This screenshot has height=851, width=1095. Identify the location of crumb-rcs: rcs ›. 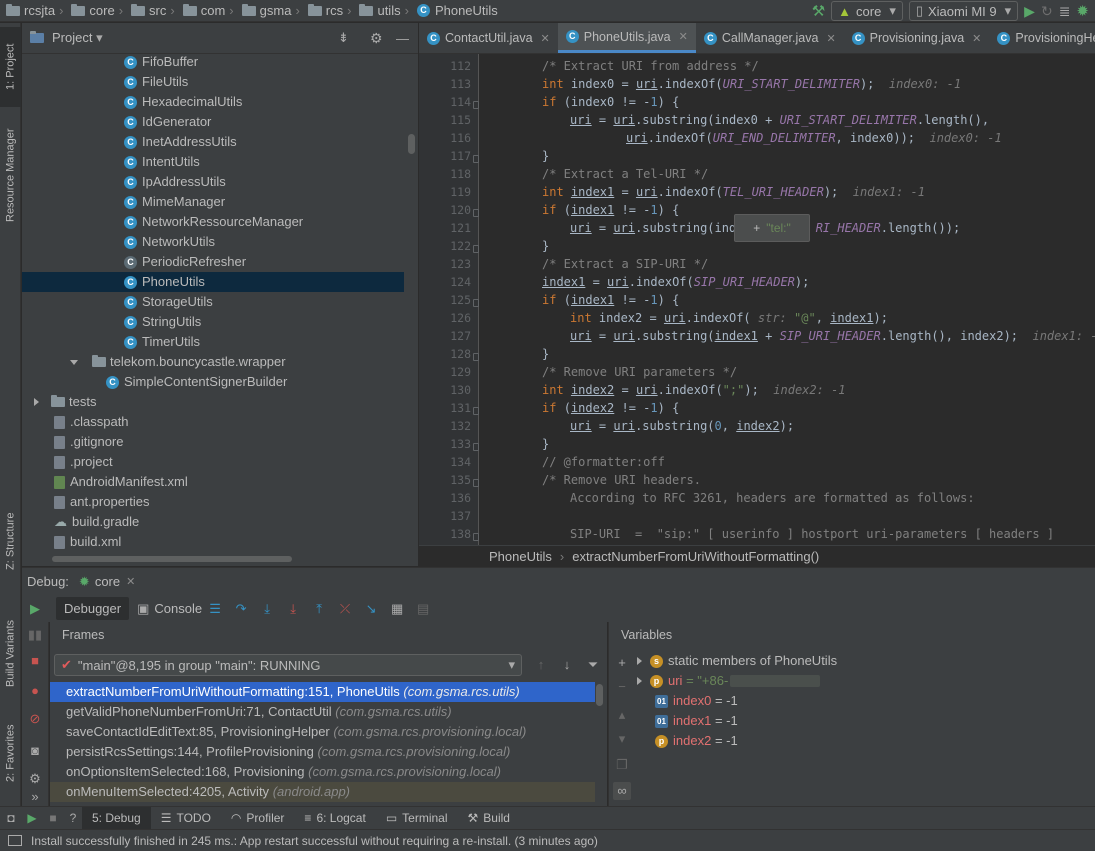
(332, 11).